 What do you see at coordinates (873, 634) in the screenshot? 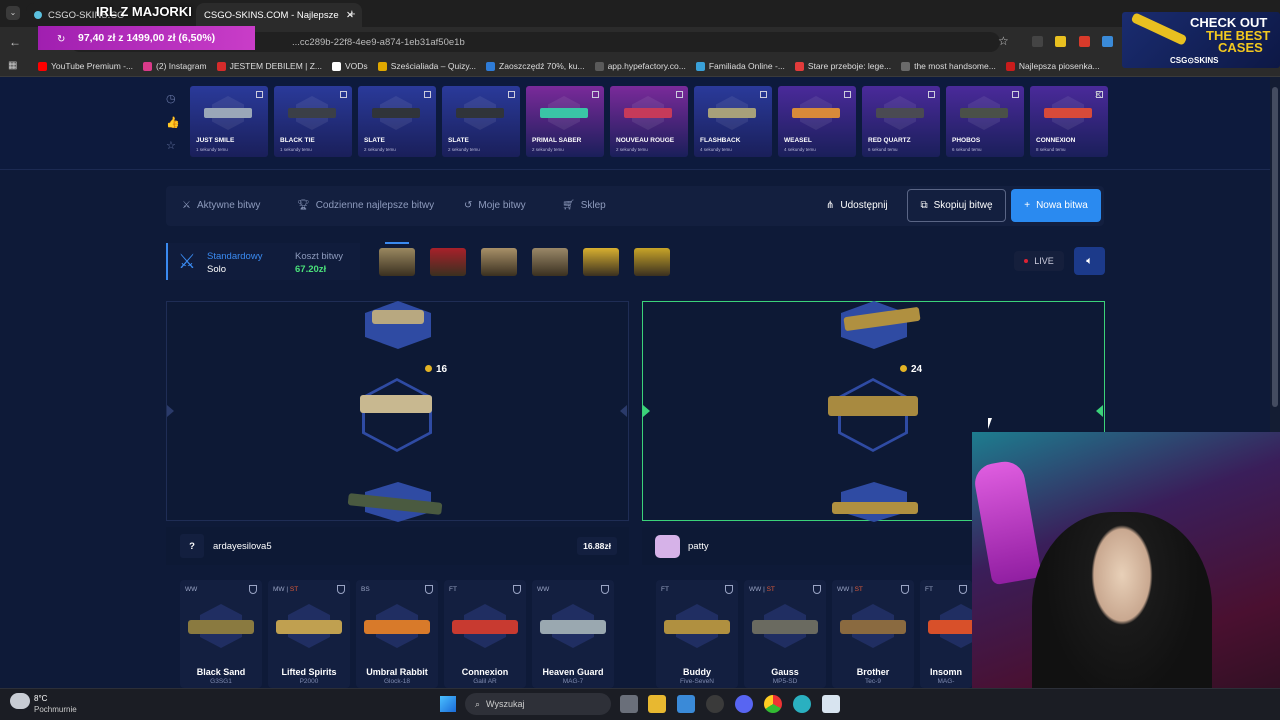
I see `won-item-card: WW | ST Brother Tec-9` at bounding box center [873, 634].